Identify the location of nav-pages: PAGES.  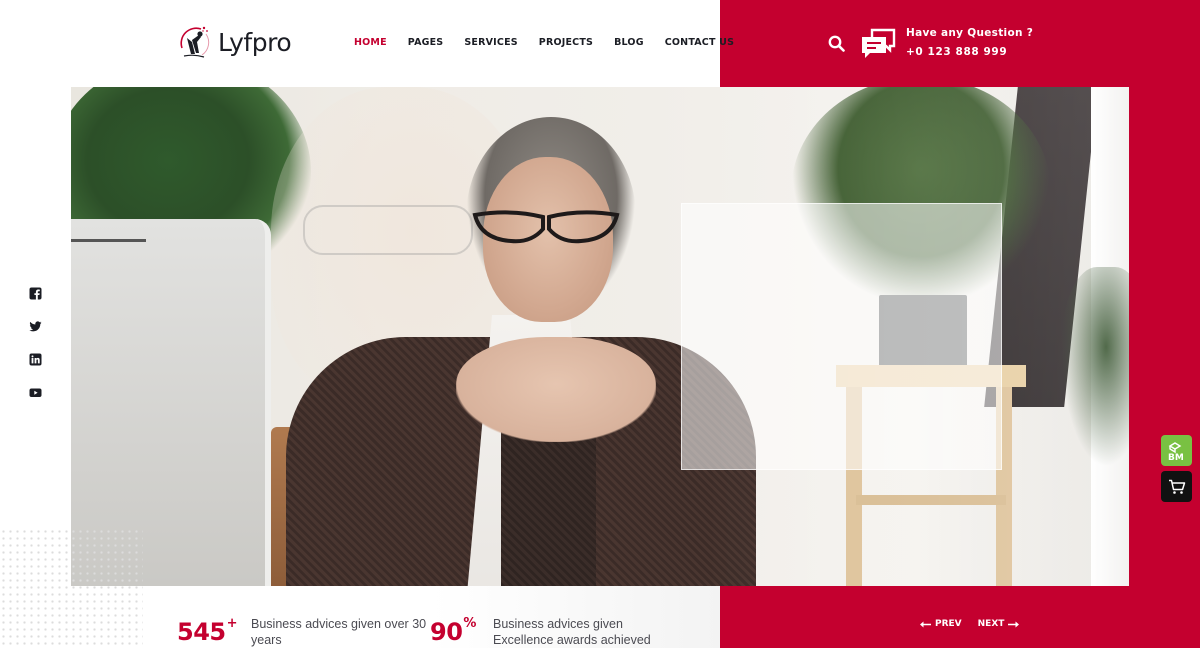
(426, 42).